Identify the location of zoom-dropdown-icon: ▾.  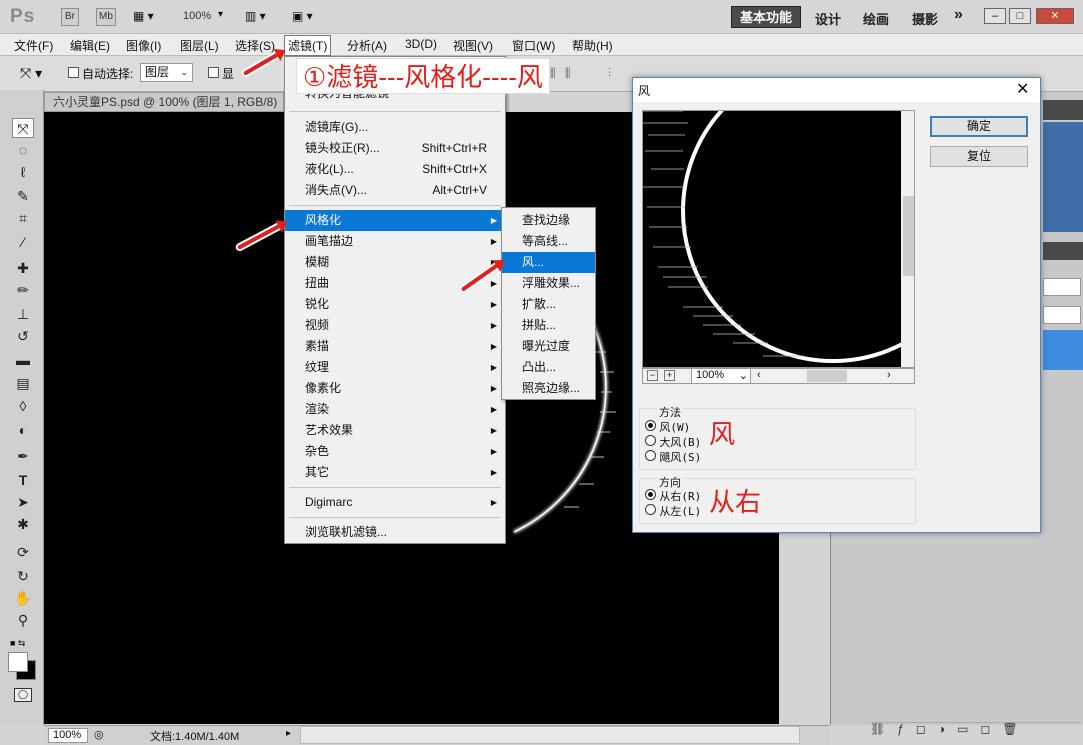
(220, 14).